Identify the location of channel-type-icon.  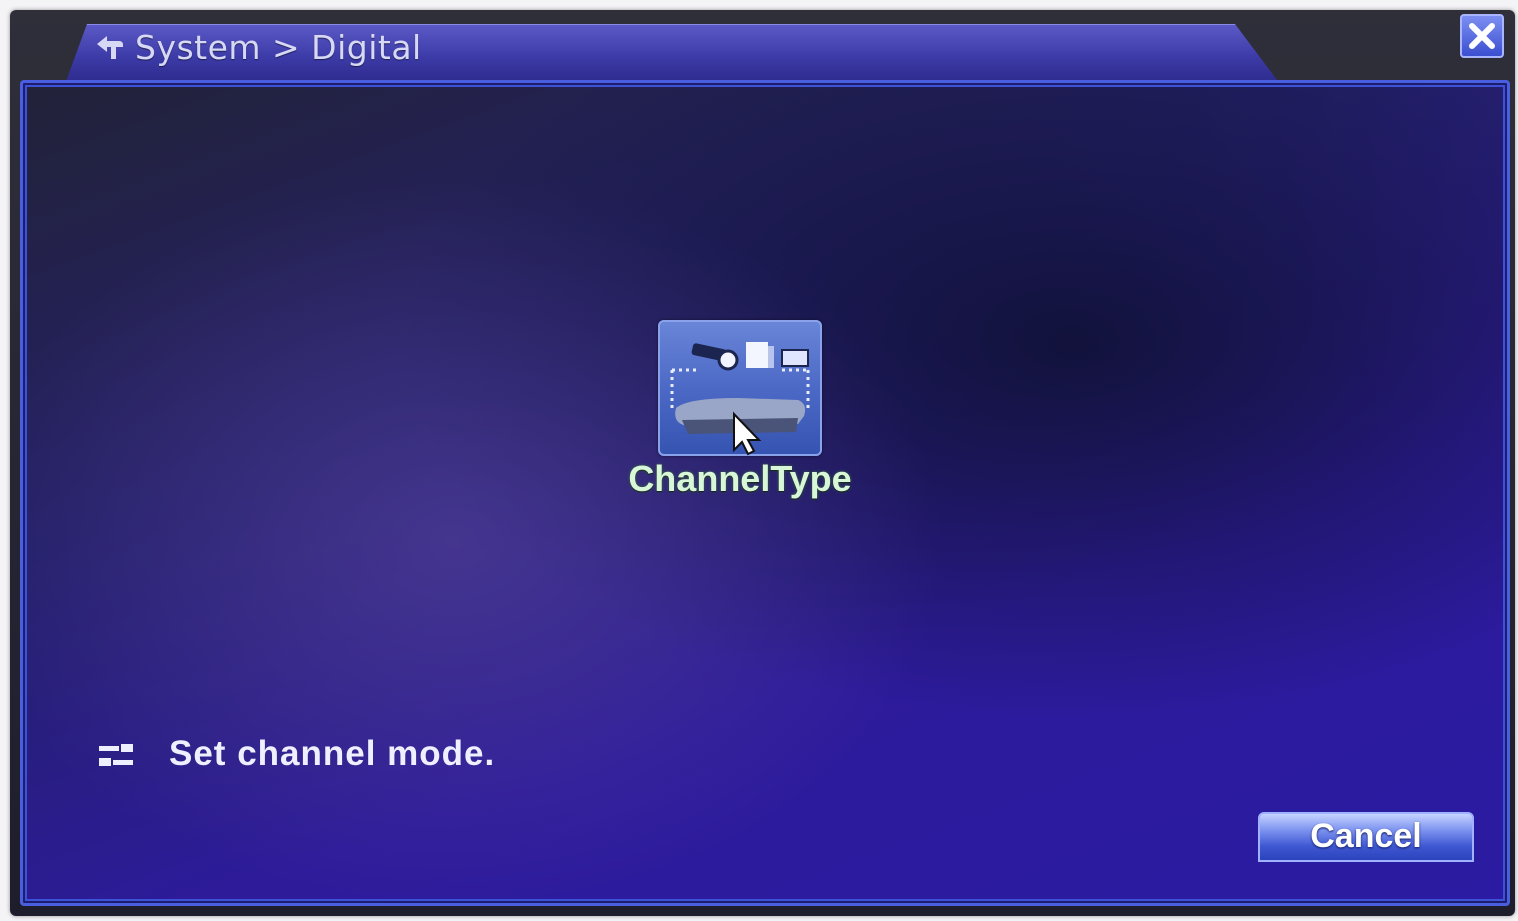
(740, 388).